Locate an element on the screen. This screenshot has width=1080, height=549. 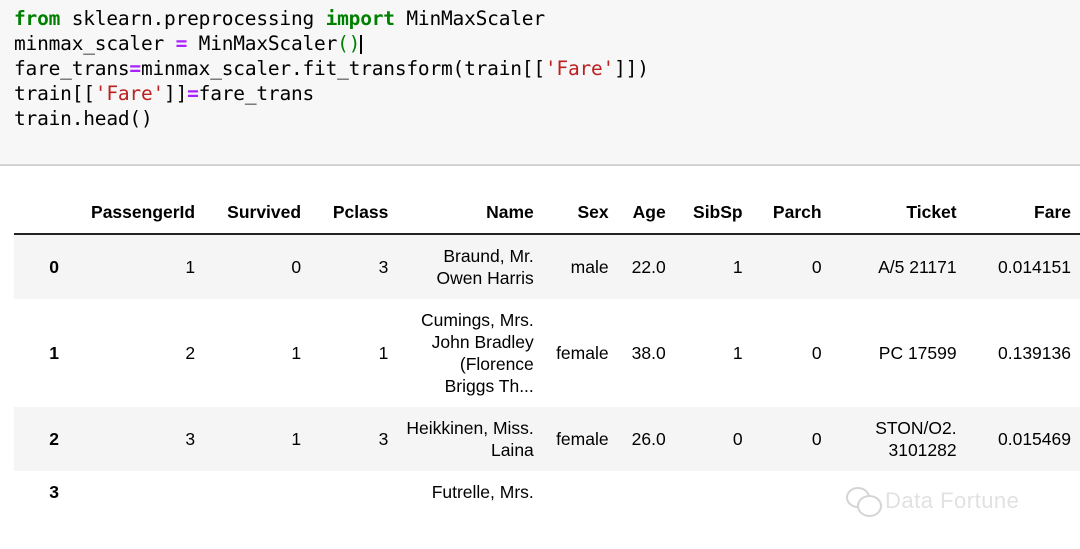
cell-age: 38.0 is located at coordinates (646, 353).